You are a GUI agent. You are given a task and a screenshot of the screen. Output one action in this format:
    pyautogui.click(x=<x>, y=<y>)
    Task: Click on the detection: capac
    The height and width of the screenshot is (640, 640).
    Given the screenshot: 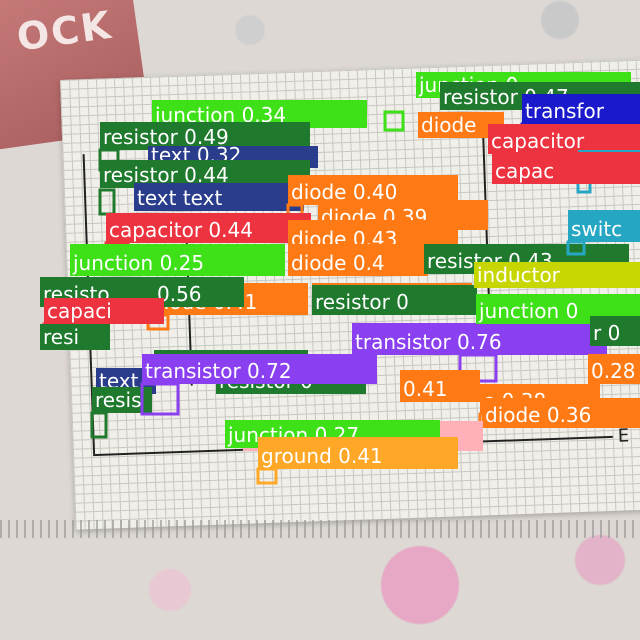 What is the action you would take?
    pyautogui.click(x=566, y=168)
    